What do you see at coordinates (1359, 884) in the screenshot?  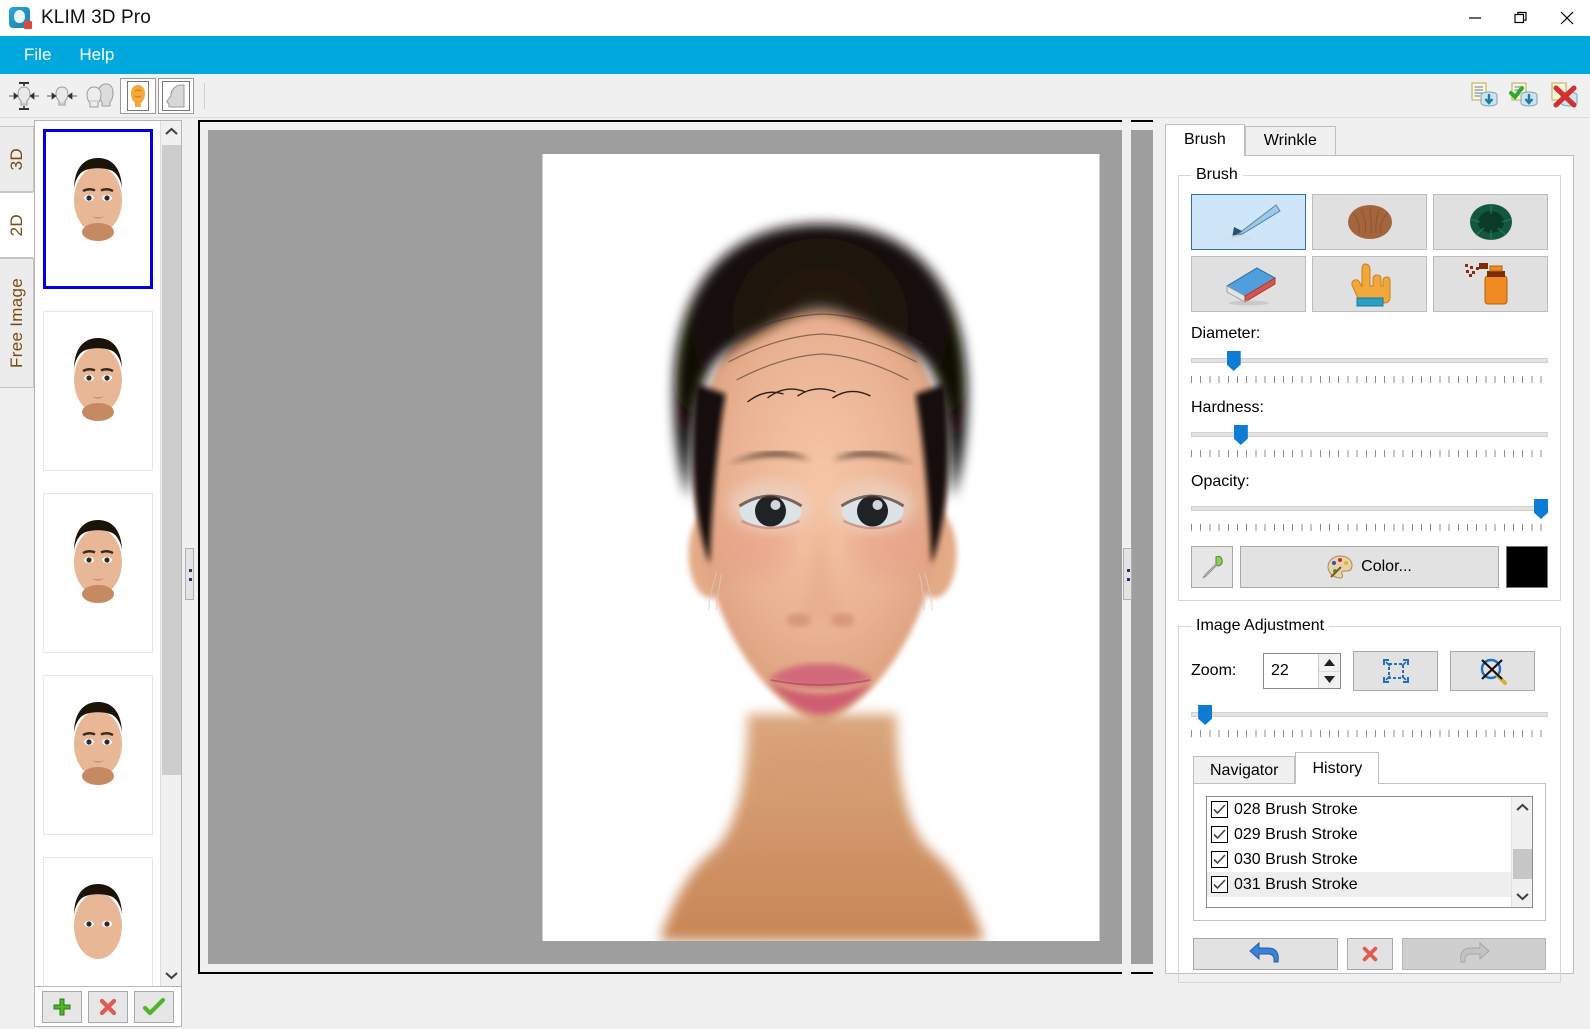 I see `history-item: 031 Brush Stroke` at bounding box center [1359, 884].